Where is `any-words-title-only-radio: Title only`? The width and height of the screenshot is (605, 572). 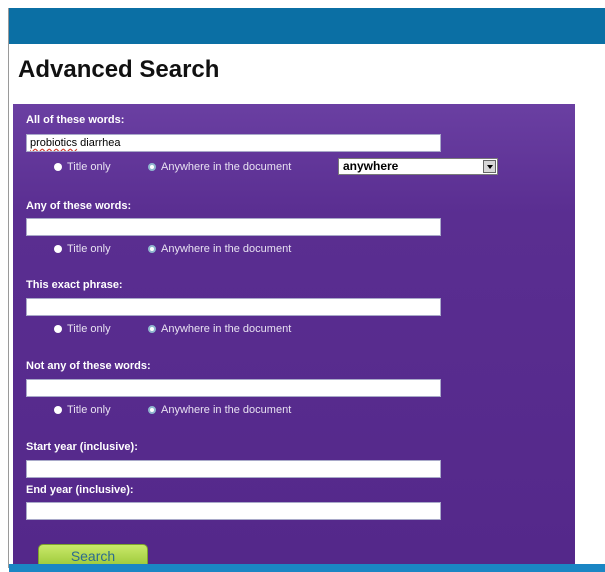 any-words-title-only-radio: Title only is located at coordinates (82, 249).